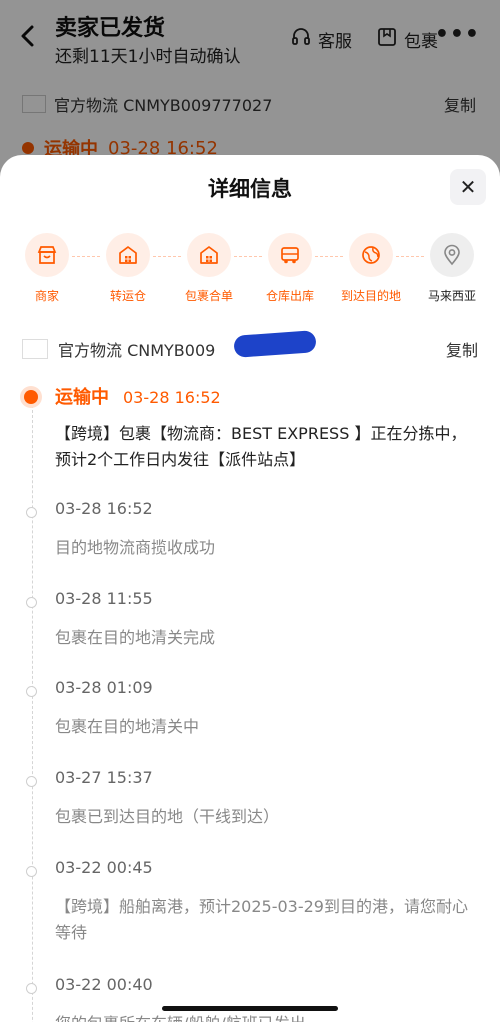 This screenshot has width=500, height=1022. What do you see at coordinates (127, 726) in the screenshot?
I see `event-description: 包裹在目的地清关中` at bounding box center [127, 726].